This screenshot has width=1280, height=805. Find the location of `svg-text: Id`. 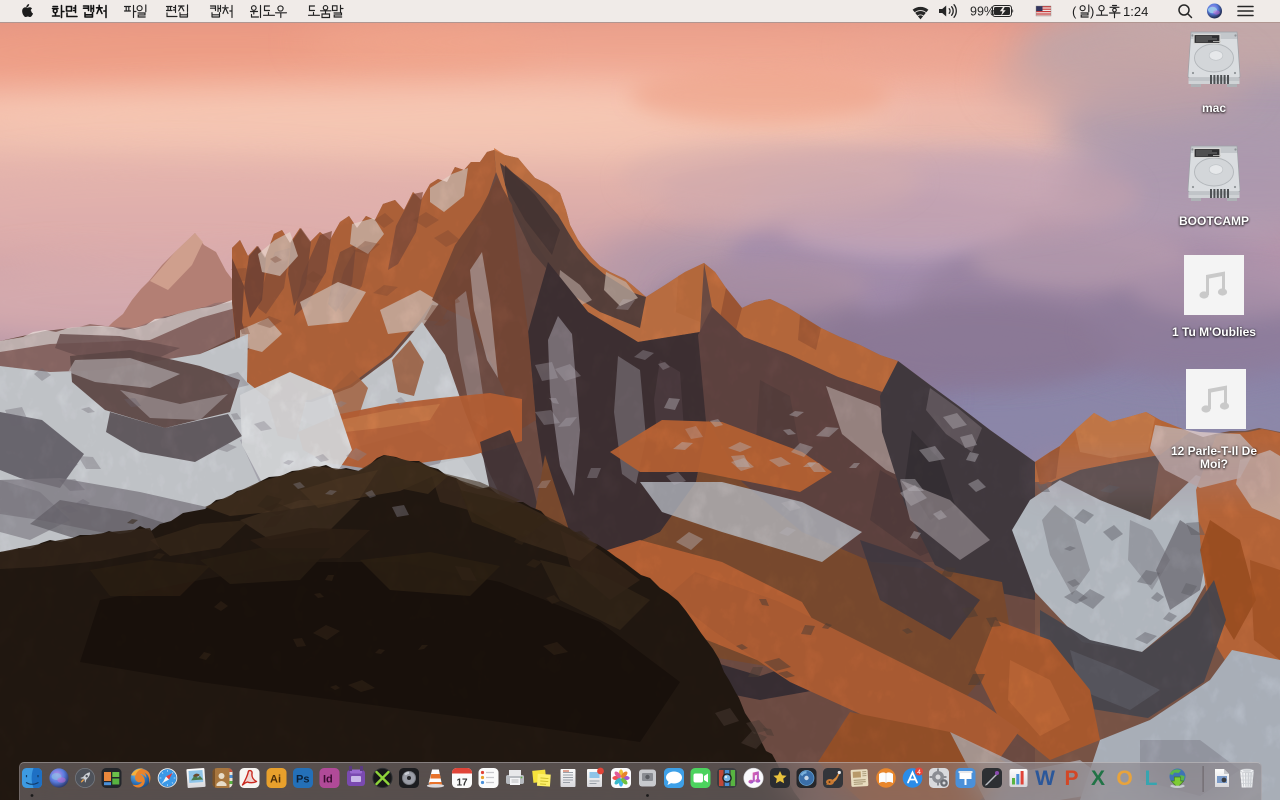

svg-text: Id is located at coordinates (328, 780).